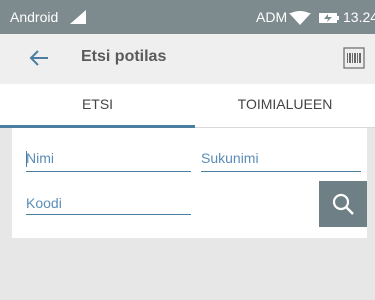 This screenshot has height=300, width=375. What do you see at coordinates (354, 60) in the screenshot?
I see `barcode-scan-icon` at bounding box center [354, 60].